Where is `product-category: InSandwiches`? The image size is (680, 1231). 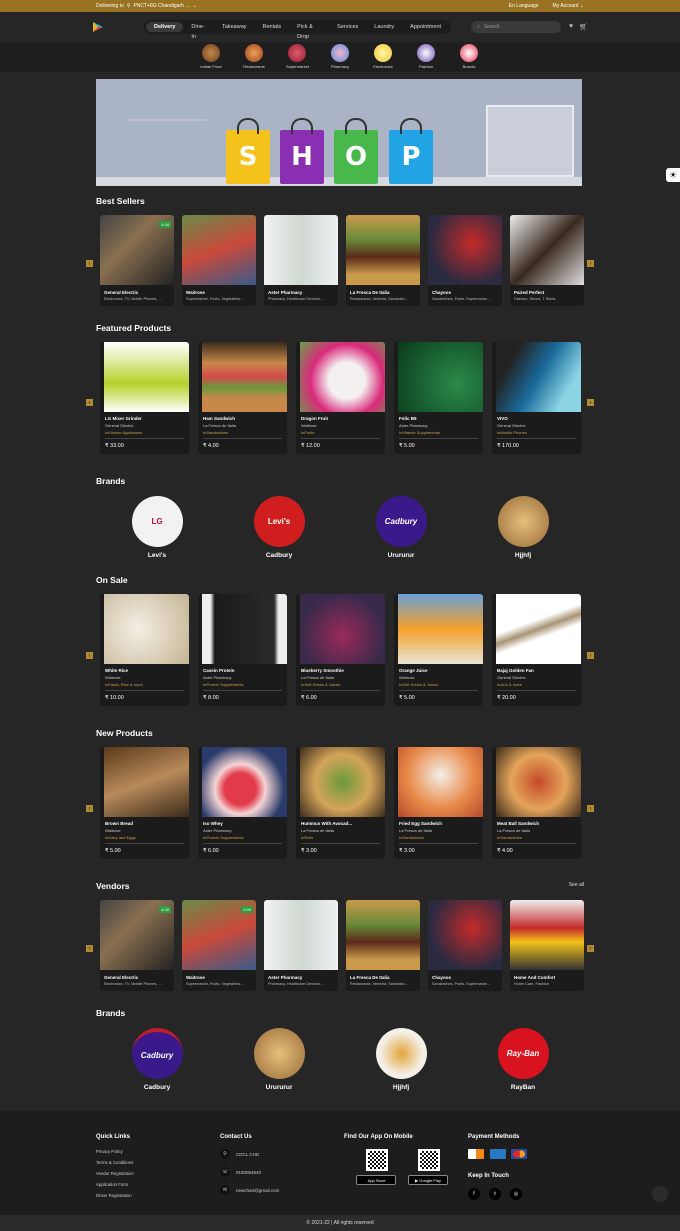 product-category: InSandwiches is located at coordinates (242, 433).